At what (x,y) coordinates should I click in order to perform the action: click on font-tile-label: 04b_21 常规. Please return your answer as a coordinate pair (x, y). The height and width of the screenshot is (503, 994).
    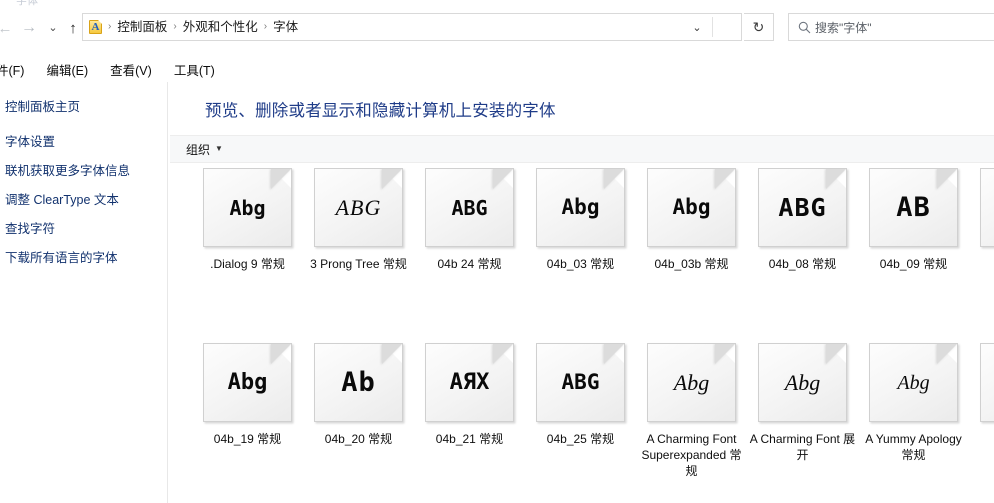
    Looking at the image, I should click on (469, 439).